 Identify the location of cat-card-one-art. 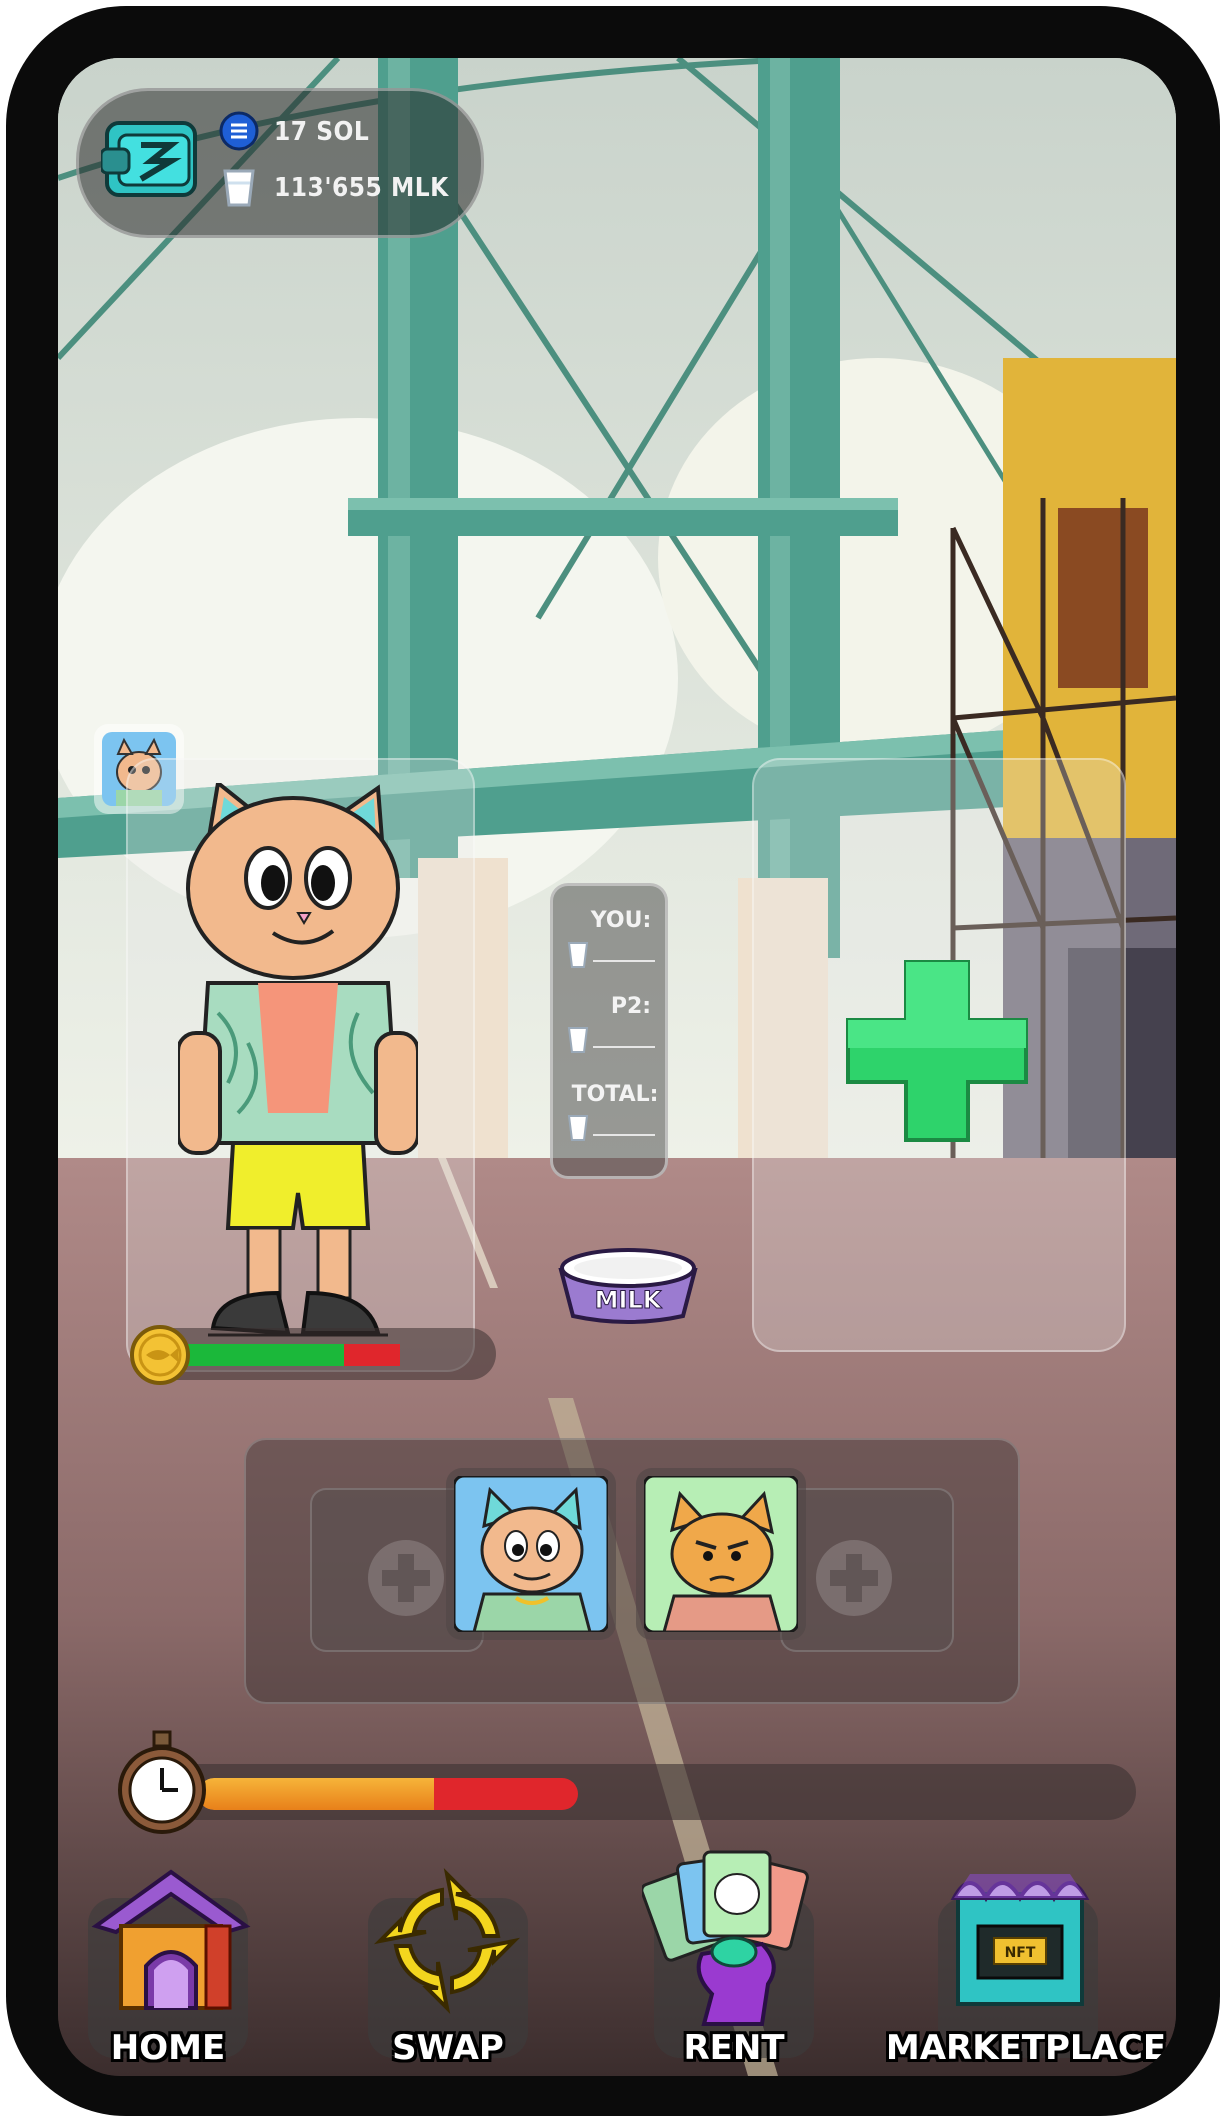
(531, 1554).